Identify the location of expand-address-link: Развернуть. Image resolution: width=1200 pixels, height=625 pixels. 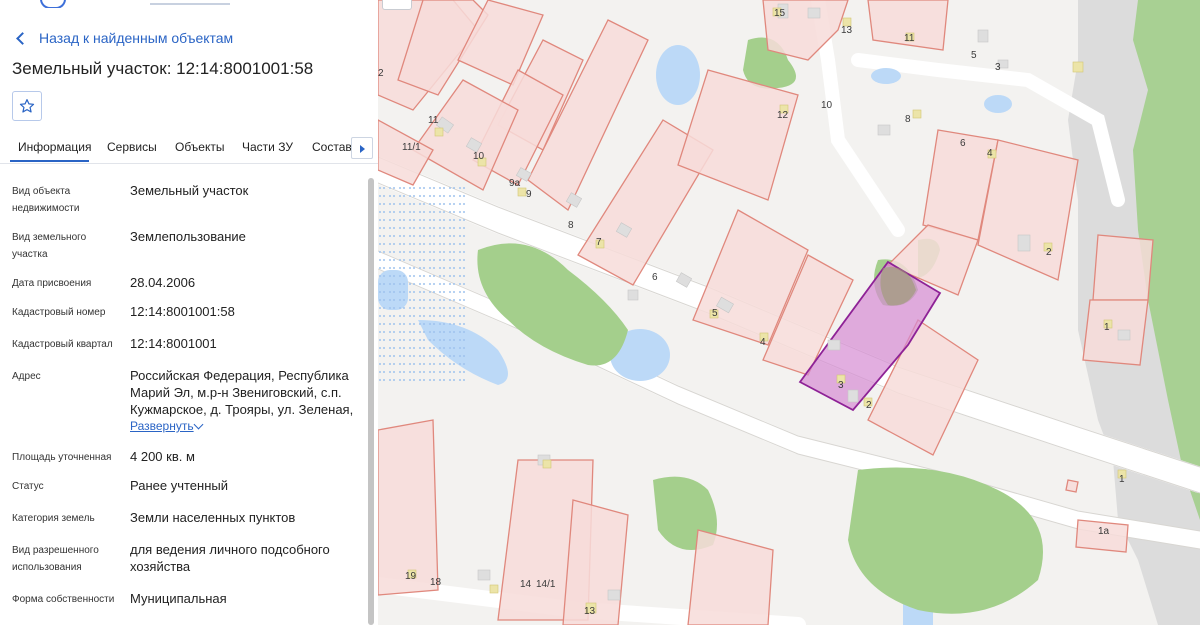
(162, 426).